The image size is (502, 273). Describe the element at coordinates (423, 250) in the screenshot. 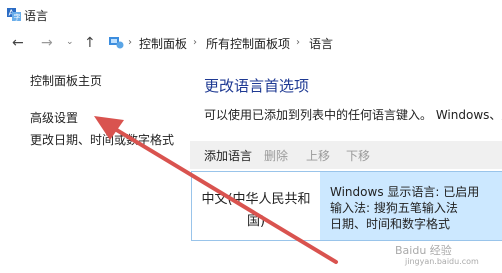

I see `baidu-watermark: Baidu 经验` at that location.